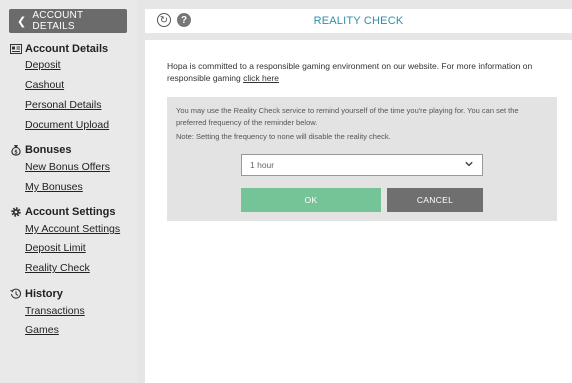  Describe the element at coordinates (55, 311) in the screenshot. I see `sidebar-item-transactions: Transactions` at that location.